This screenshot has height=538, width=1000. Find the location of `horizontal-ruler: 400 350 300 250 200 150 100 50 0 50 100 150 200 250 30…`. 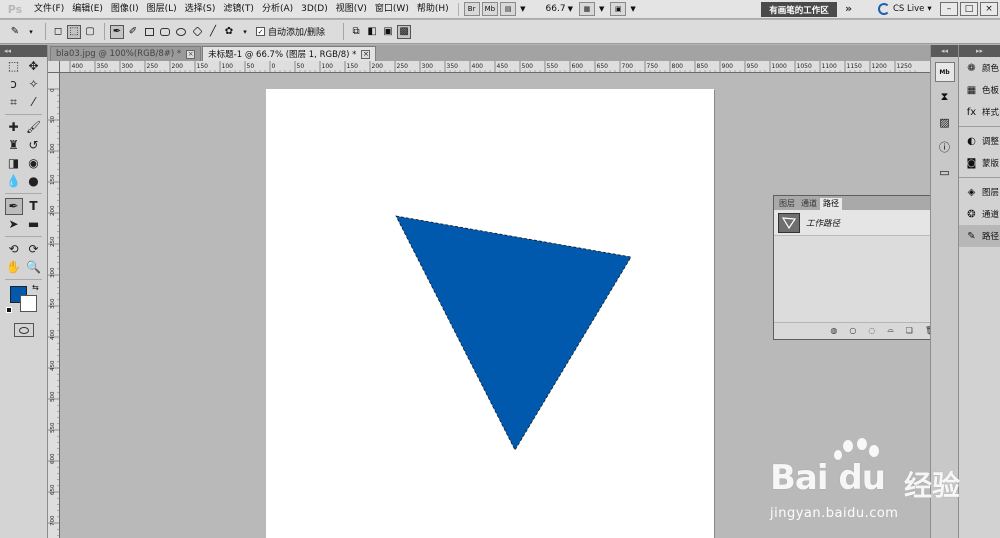

horizontal-ruler: 400 350 300 250 200 150 100 50 0 50 100 150 200 250 30… is located at coordinates (495, 67).